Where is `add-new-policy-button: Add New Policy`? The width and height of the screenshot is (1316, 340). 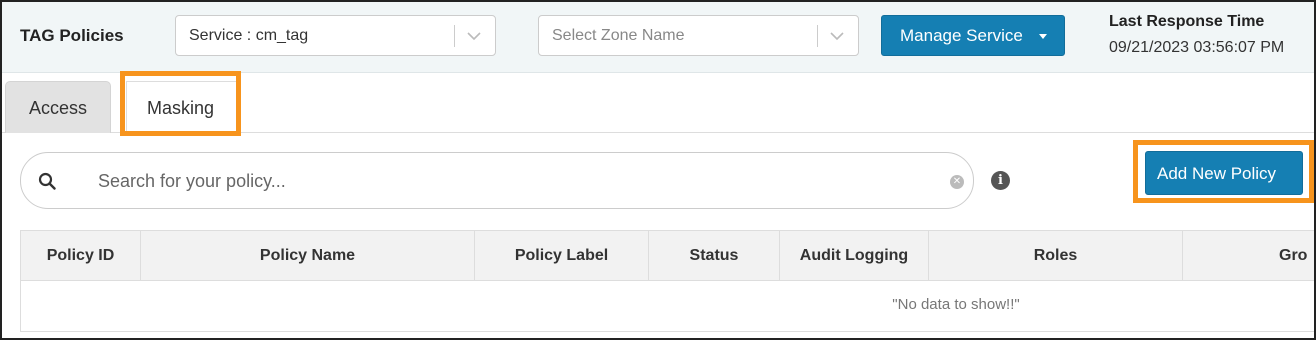 add-new-policy-button: Add New Policy is located at coordinates (1224, 173).